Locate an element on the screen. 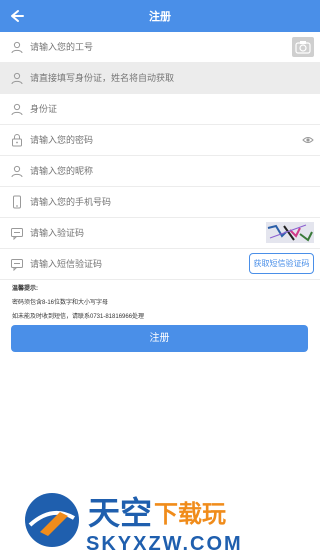  camera-icon is located at coordinates (303, 47).